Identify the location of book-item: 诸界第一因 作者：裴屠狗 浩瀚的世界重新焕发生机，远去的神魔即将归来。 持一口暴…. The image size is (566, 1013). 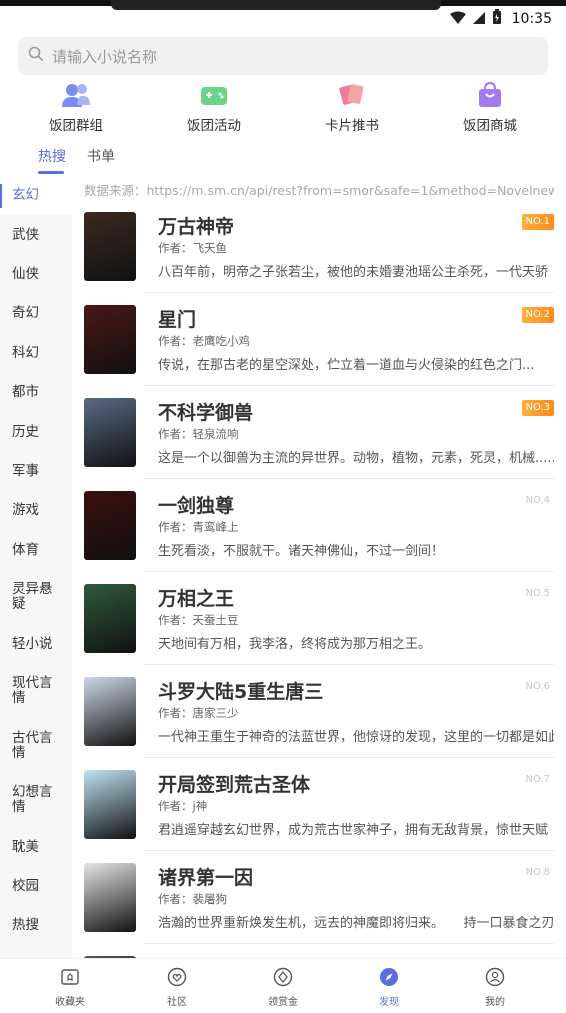
(319, 897).